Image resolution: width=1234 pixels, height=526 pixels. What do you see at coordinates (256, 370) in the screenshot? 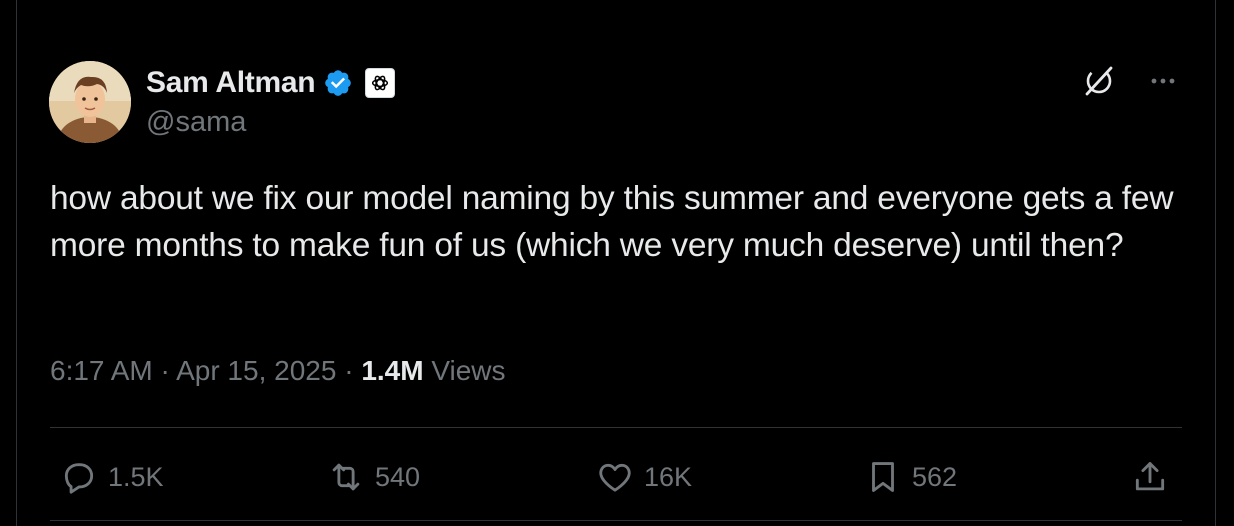
I see `tweet-date: Apr 15, 2025` at bounding box center [256, 370].